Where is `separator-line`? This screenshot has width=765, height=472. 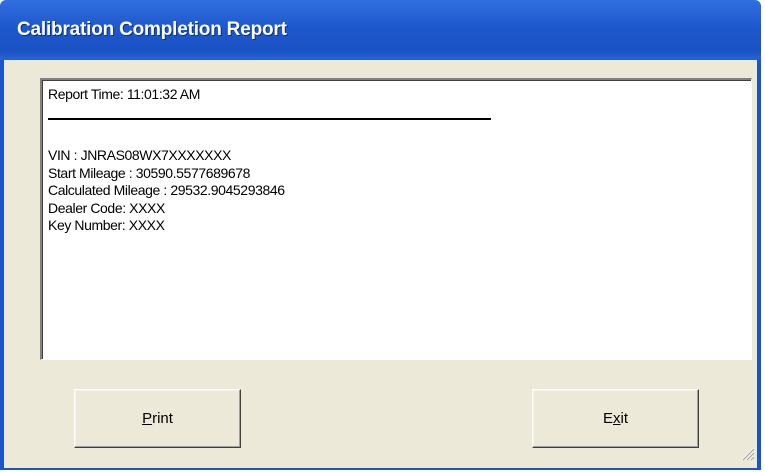 separator-line is located at coordinates (269, 119).